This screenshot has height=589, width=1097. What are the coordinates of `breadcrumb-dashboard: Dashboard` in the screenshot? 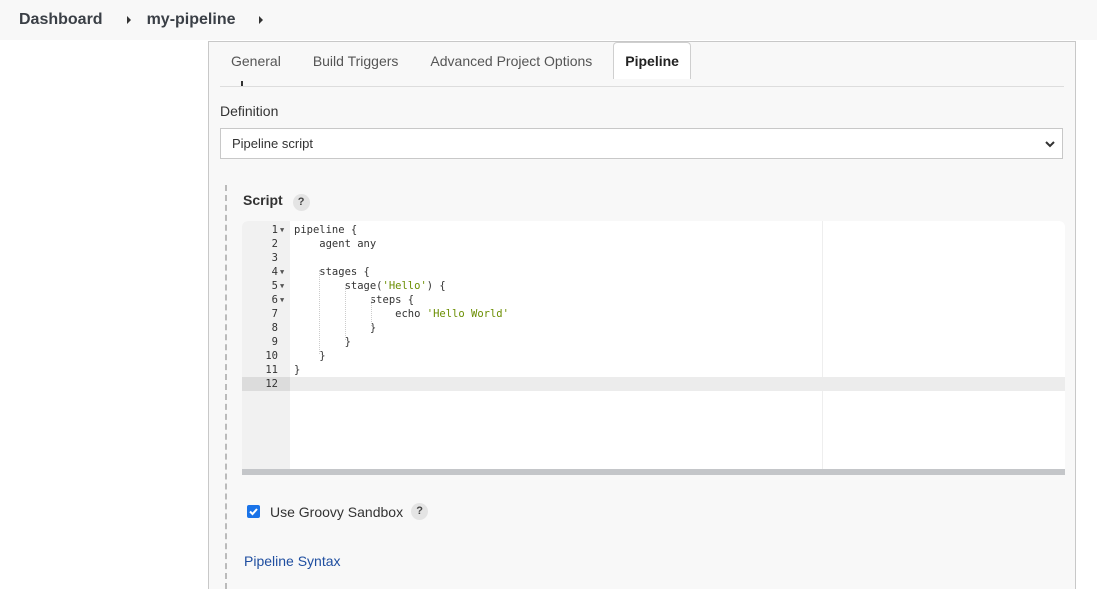 It's located at (61, 20).